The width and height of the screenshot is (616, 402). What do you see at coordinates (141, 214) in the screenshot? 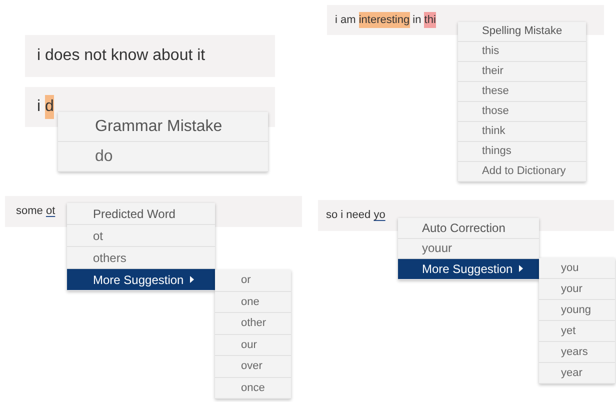
I see `menu-header: Predicted Word` at bounding box center [141, 214].